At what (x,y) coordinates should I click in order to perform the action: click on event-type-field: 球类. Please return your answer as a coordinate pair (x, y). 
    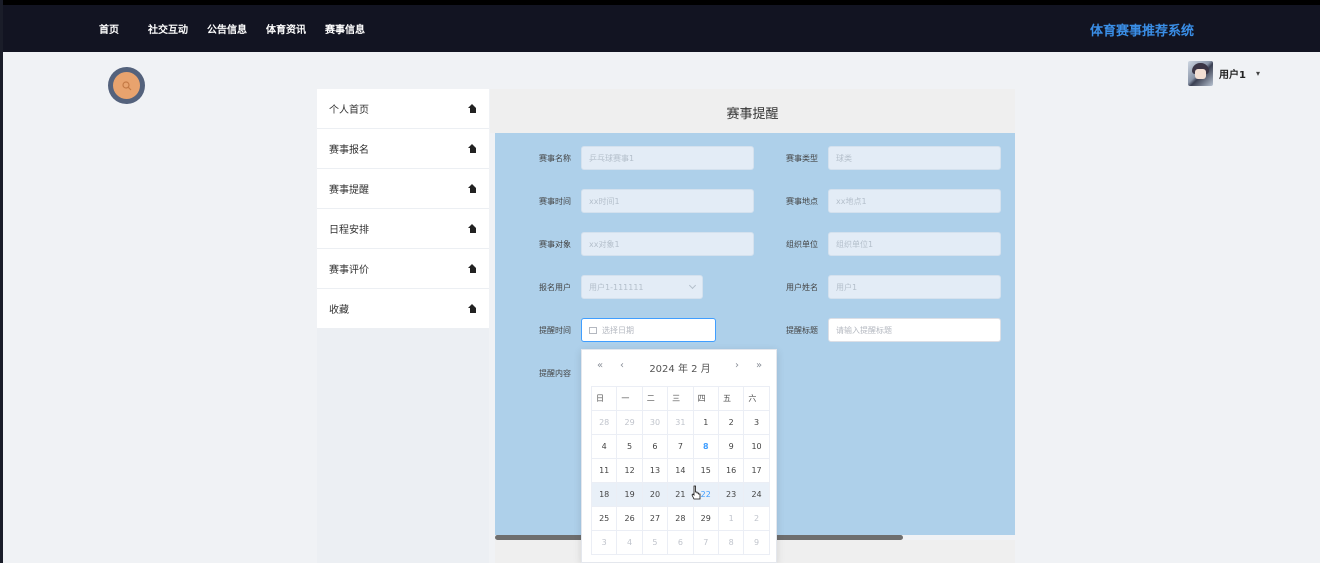
    Looking at the image, I should click on (914, 158).